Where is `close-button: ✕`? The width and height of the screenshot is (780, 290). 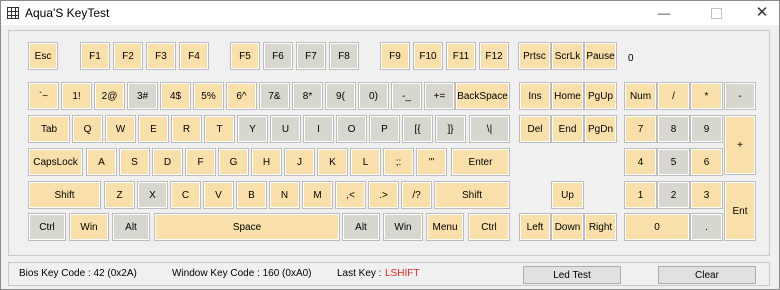 close-button: ✕ is located at coordinates (759, 13).